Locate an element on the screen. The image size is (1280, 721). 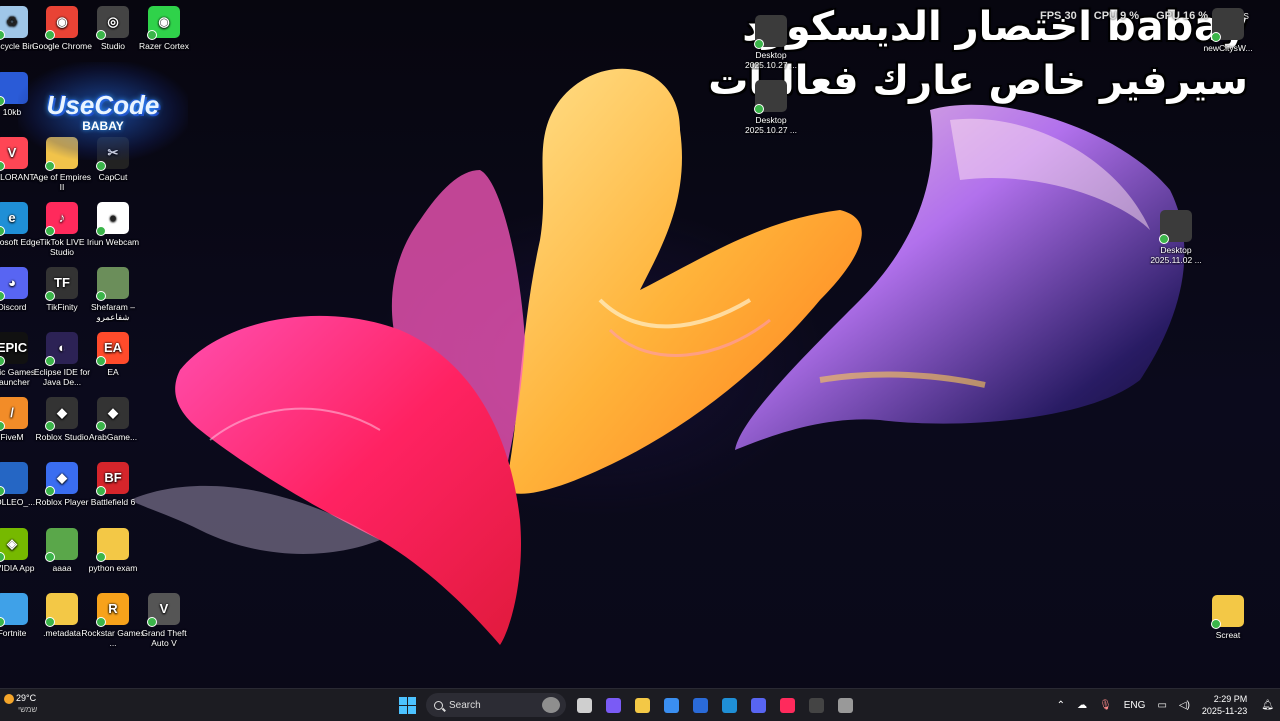
taskbar-edge-button is located at coordinates (730, 705).